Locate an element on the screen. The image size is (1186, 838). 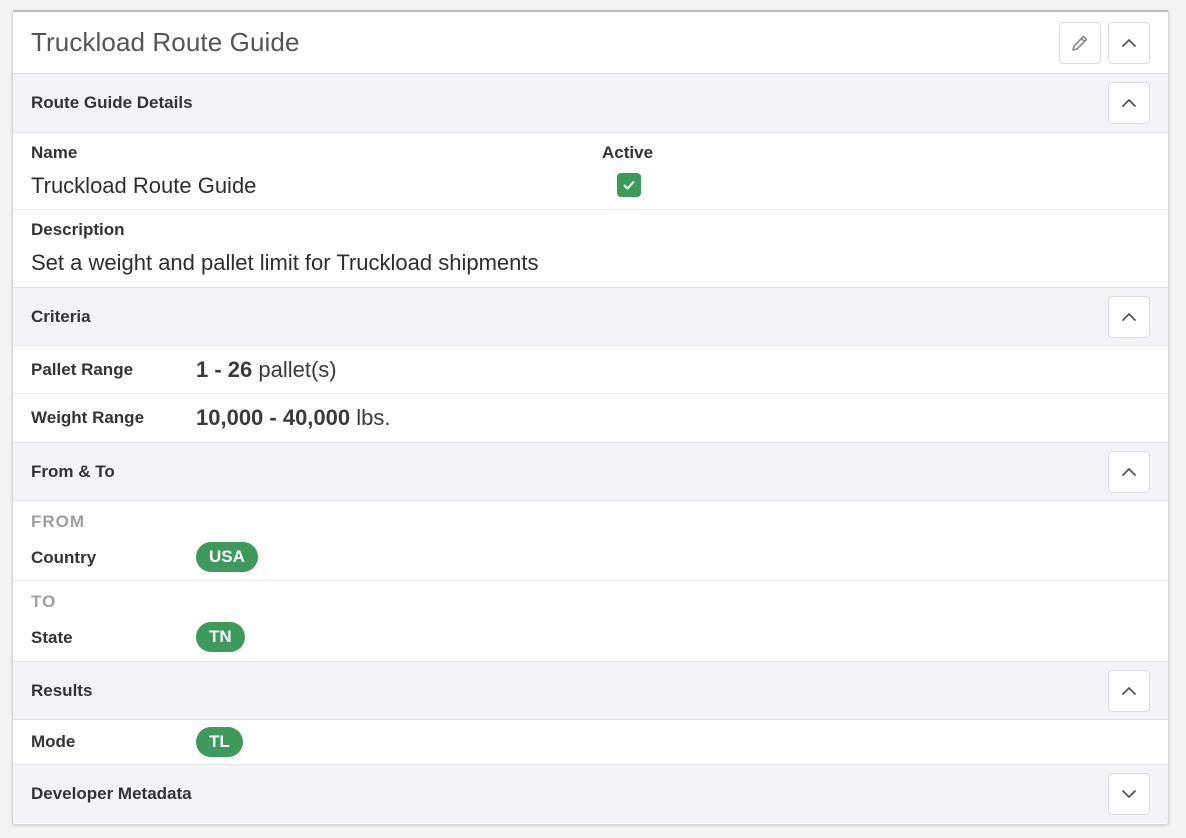
edit-button is located at coordinates (1080, 42).